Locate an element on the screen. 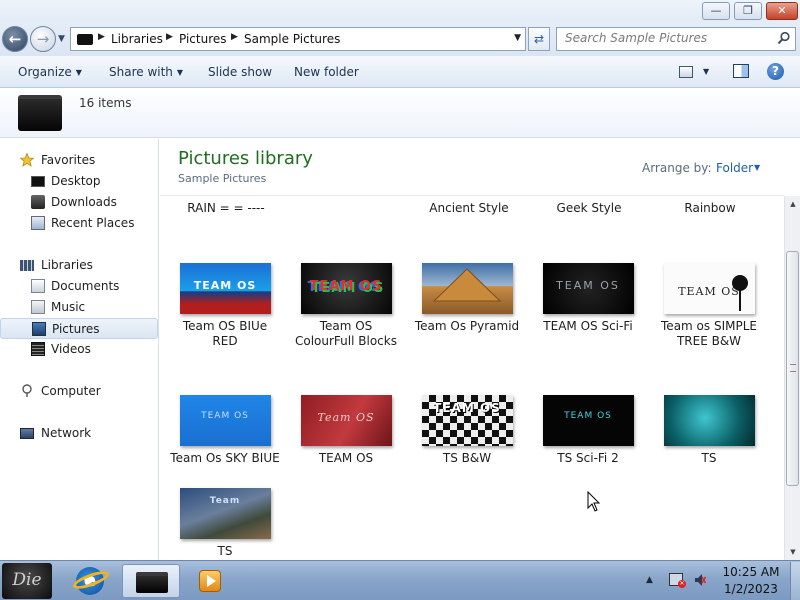  sidebar-item-label: Documents is located at coordinates (85, 286).